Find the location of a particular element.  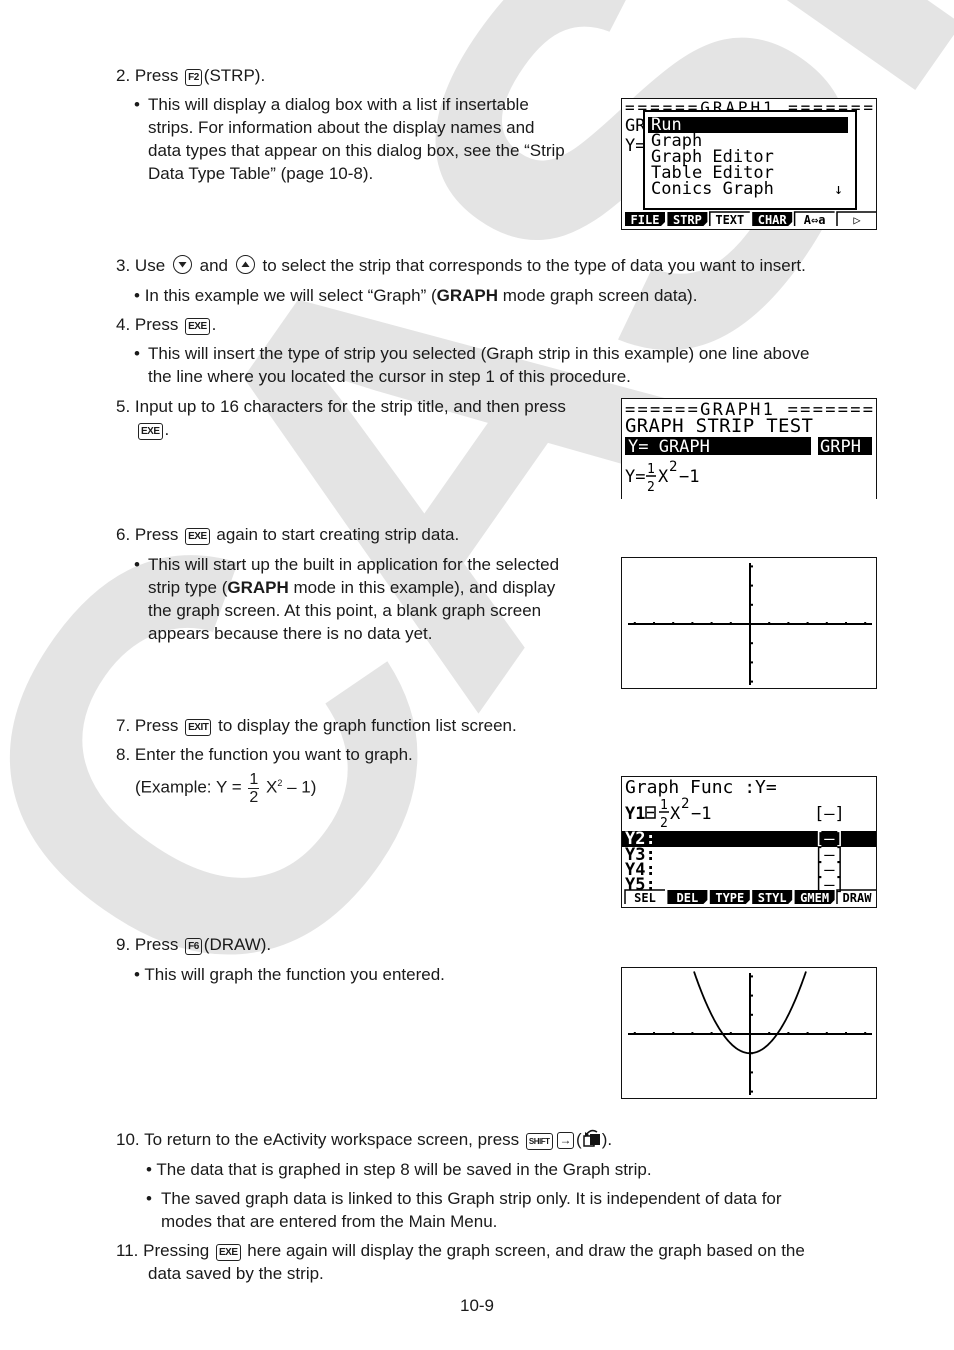

step-8-example: (Example: Y = 12 X2 – 1) is located at coordinates (225, 785).